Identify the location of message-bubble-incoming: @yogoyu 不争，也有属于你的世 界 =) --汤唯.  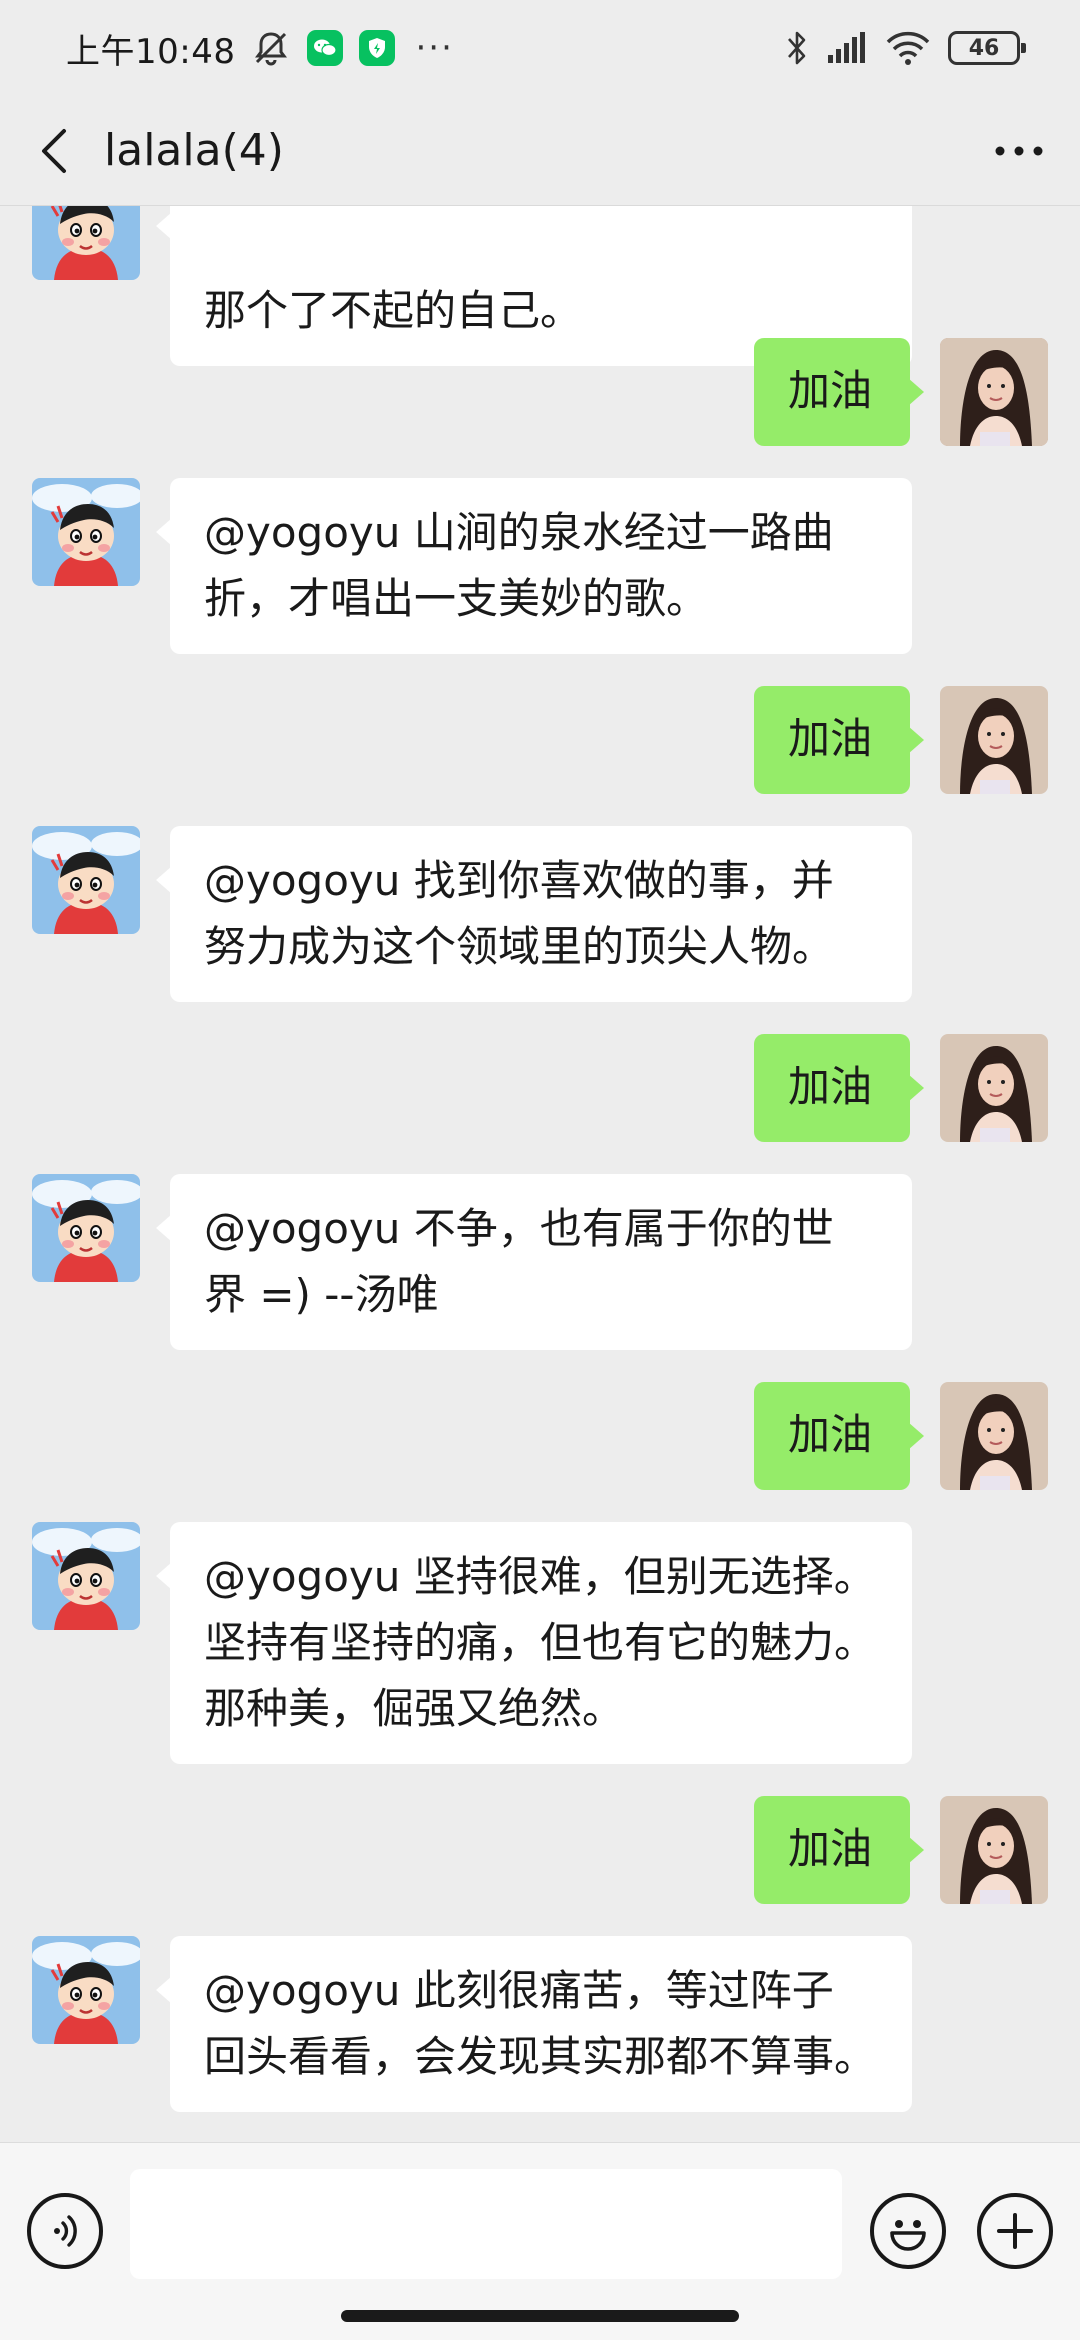
(534, 1262).